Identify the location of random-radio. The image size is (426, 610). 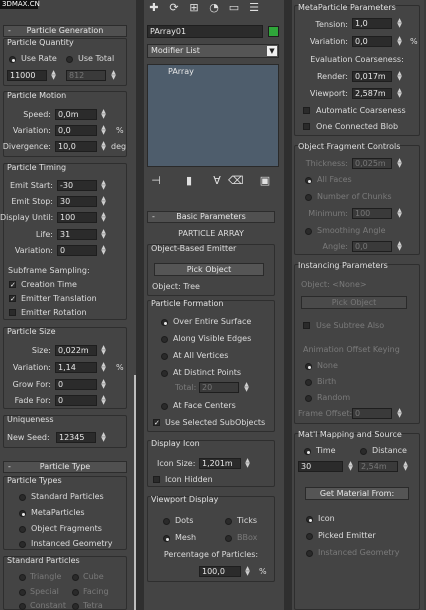
(308, 398).